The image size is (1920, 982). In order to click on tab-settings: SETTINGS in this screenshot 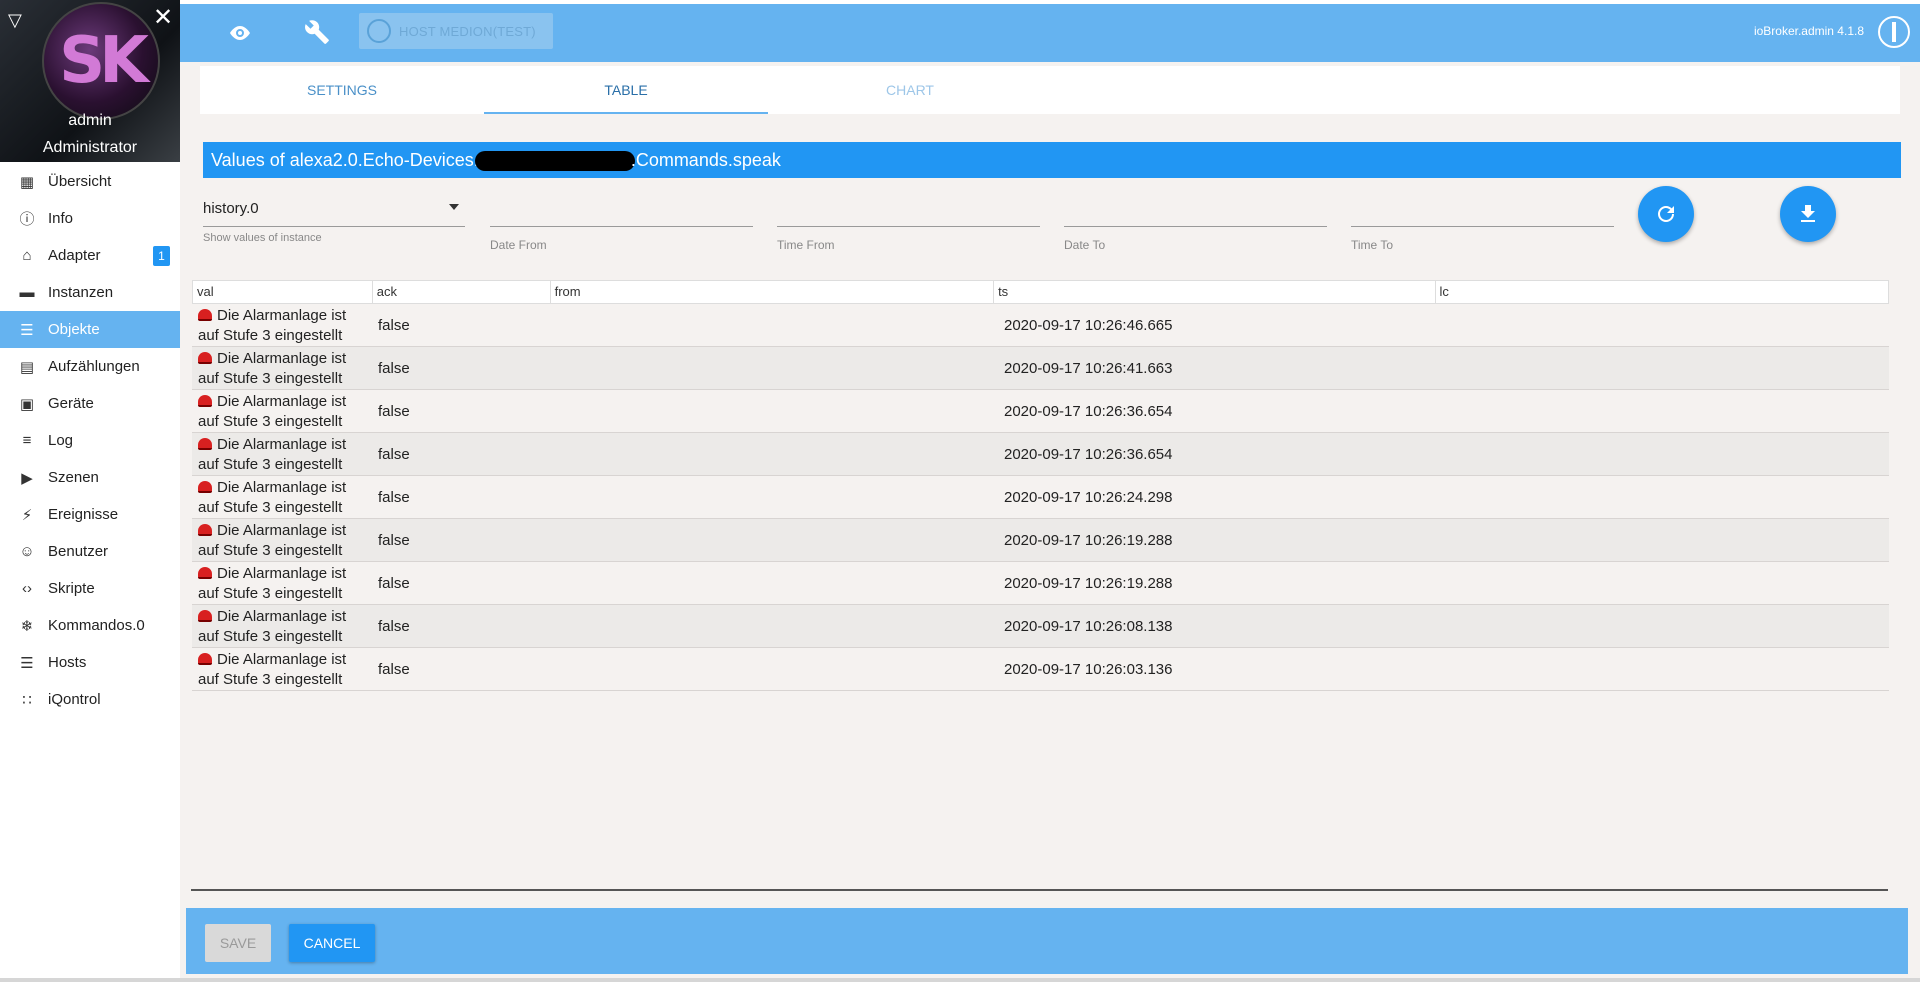, I will do `click(342, 90)`.